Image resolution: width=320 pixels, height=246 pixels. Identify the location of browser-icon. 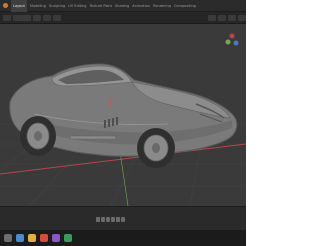
(44, 238).